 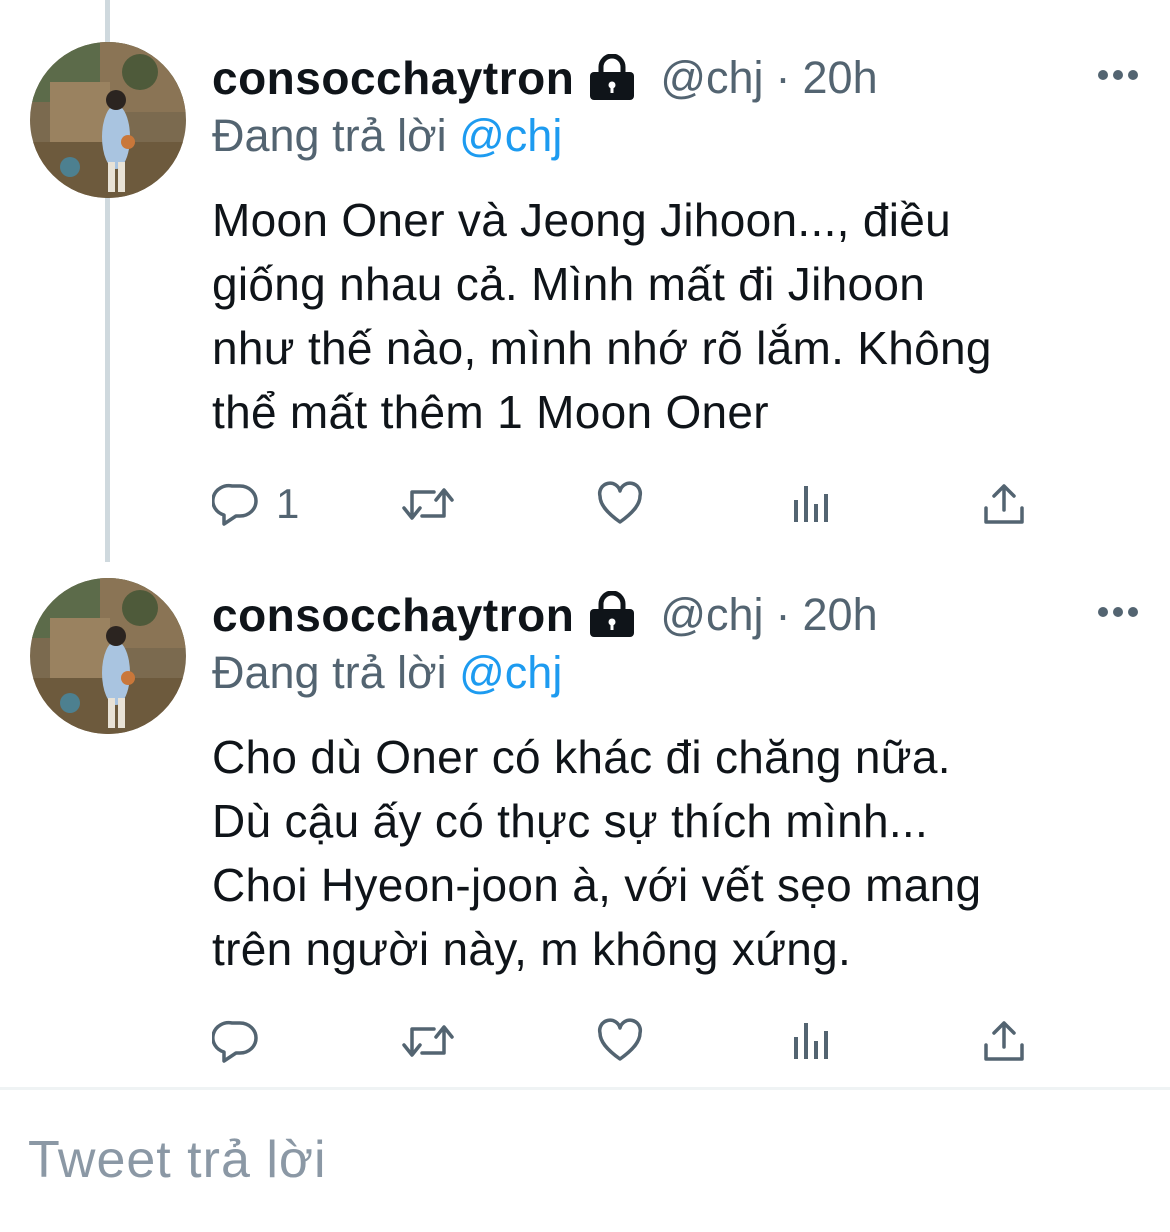 I want to click on reply-box-divider, so click(x=585, y=1088).